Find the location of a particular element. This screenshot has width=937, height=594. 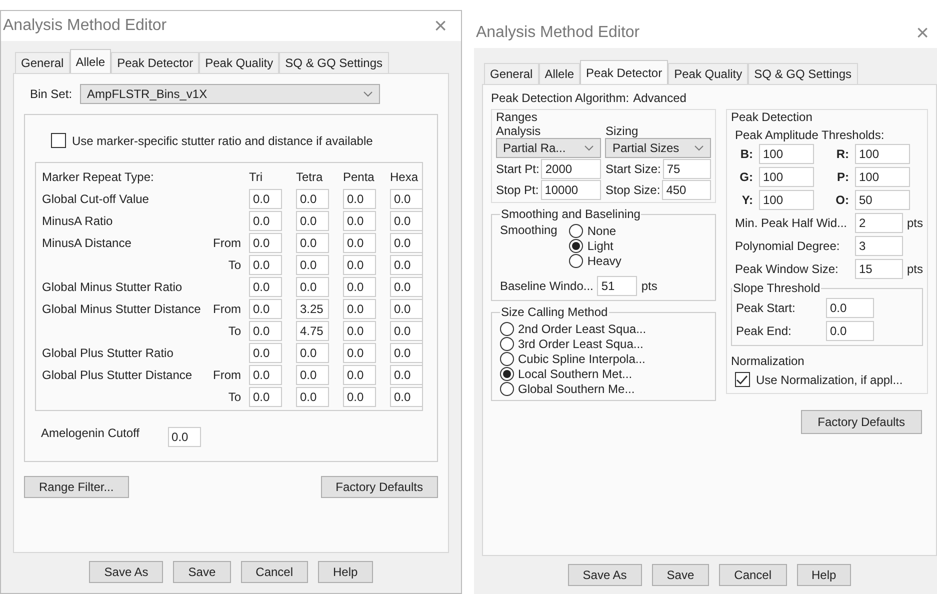

input-field: 51 is located at coordinates (617, 286).